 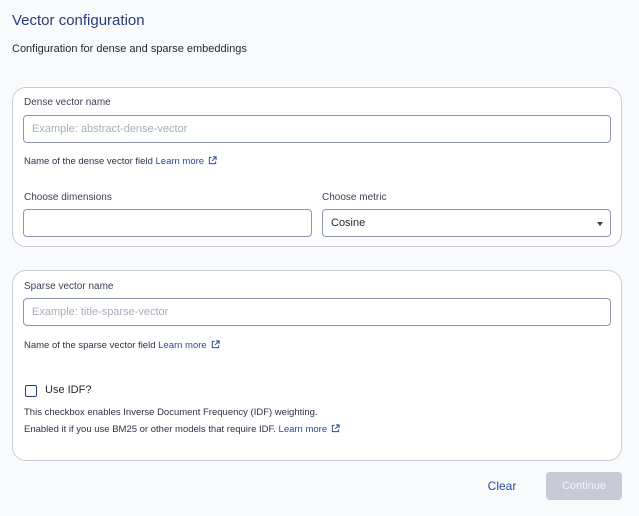 I want to click on page-title: Vector configuration, so click(x=78, y=20).